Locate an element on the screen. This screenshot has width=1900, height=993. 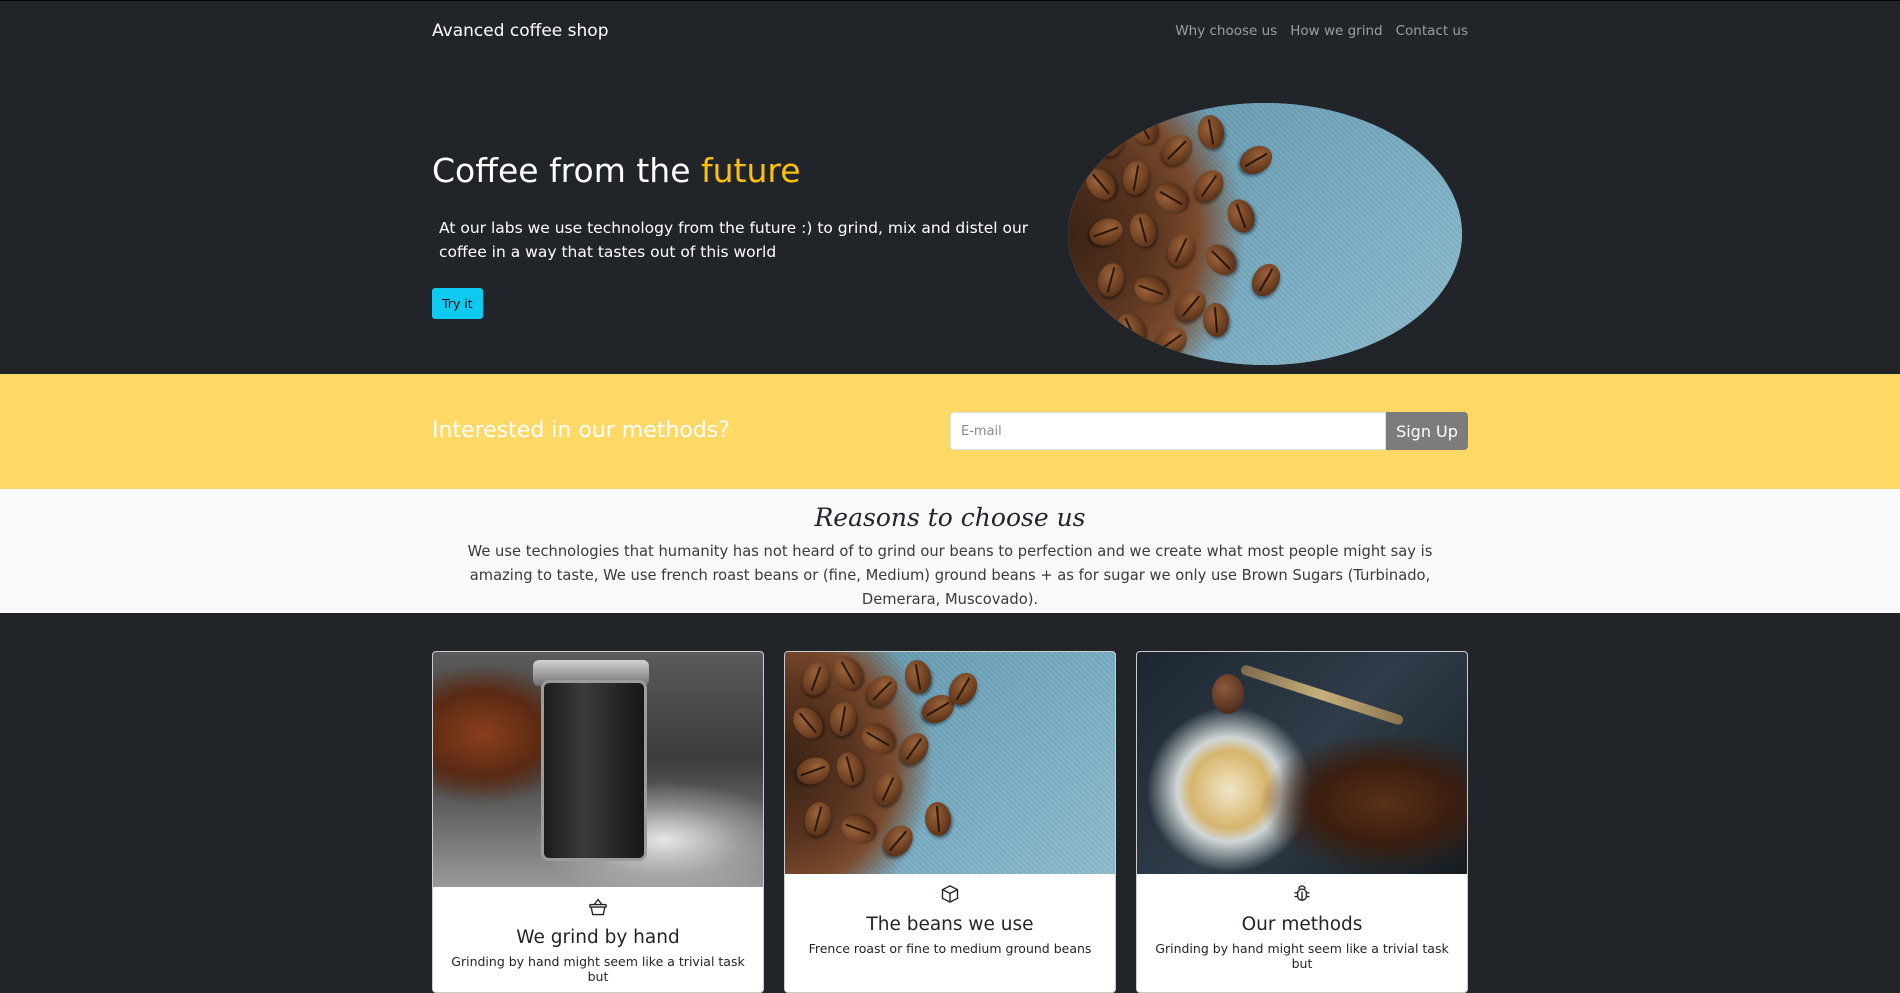
card-title: The beans we use is located at coordinates (950, 924).